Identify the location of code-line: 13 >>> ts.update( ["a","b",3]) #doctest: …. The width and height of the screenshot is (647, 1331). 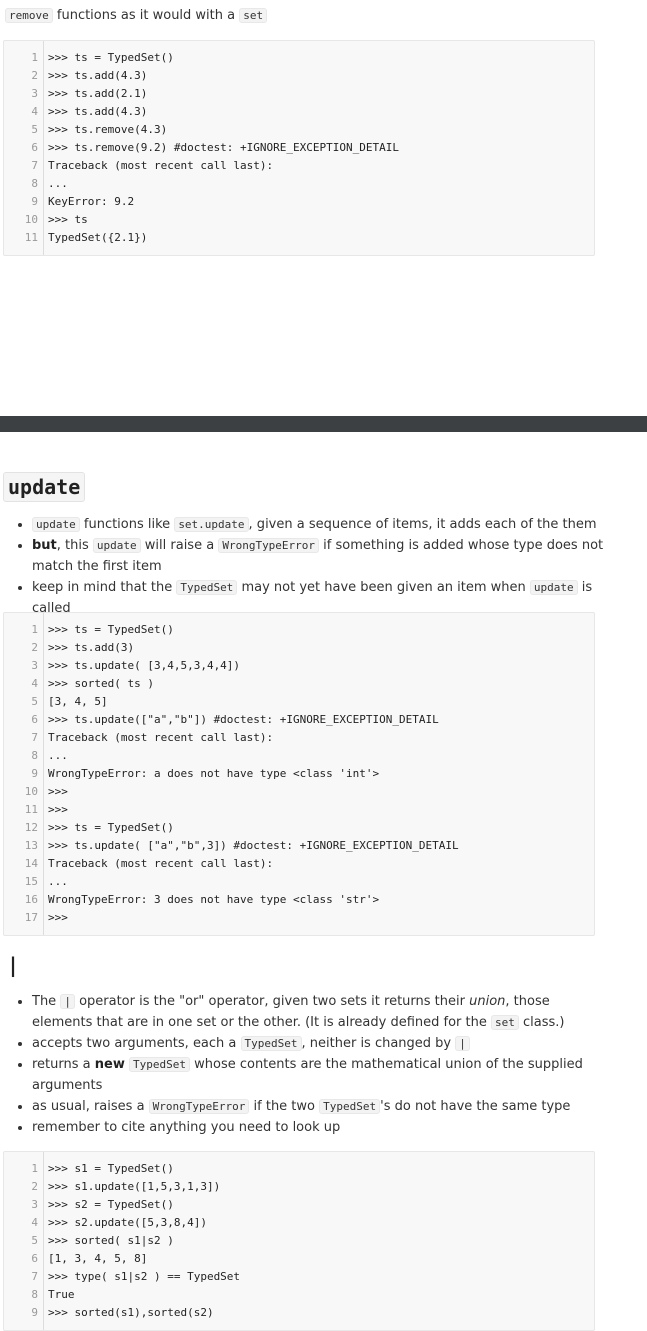
(299, 846).